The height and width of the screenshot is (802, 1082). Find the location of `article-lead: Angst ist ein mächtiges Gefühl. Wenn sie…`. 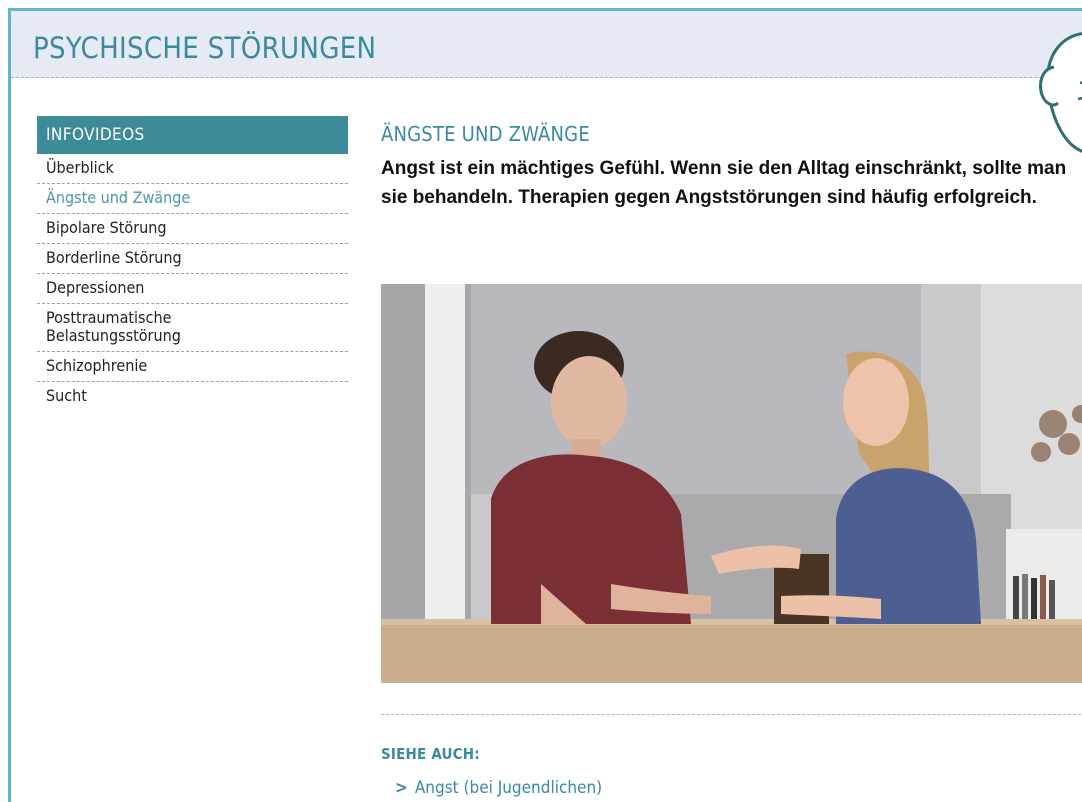

article-lead: Angst ist ein mächtiges Gefühl. Wenn sie… is located at coordinates (724, 183).